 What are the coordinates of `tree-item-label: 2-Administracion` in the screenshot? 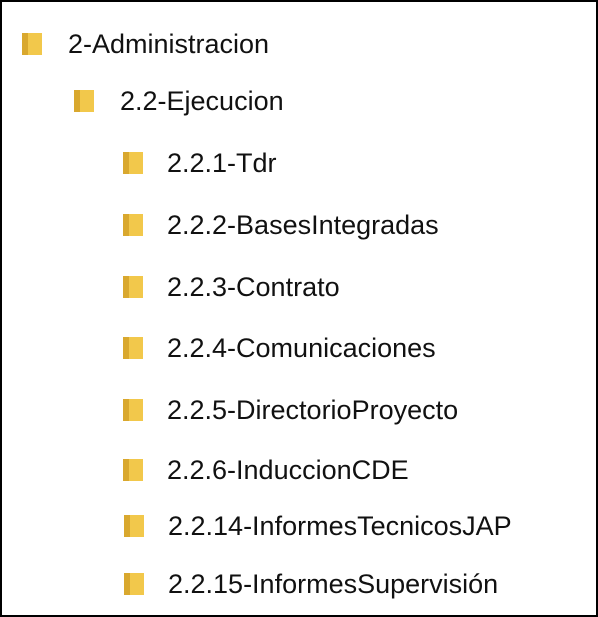 It's located at (169, 43).